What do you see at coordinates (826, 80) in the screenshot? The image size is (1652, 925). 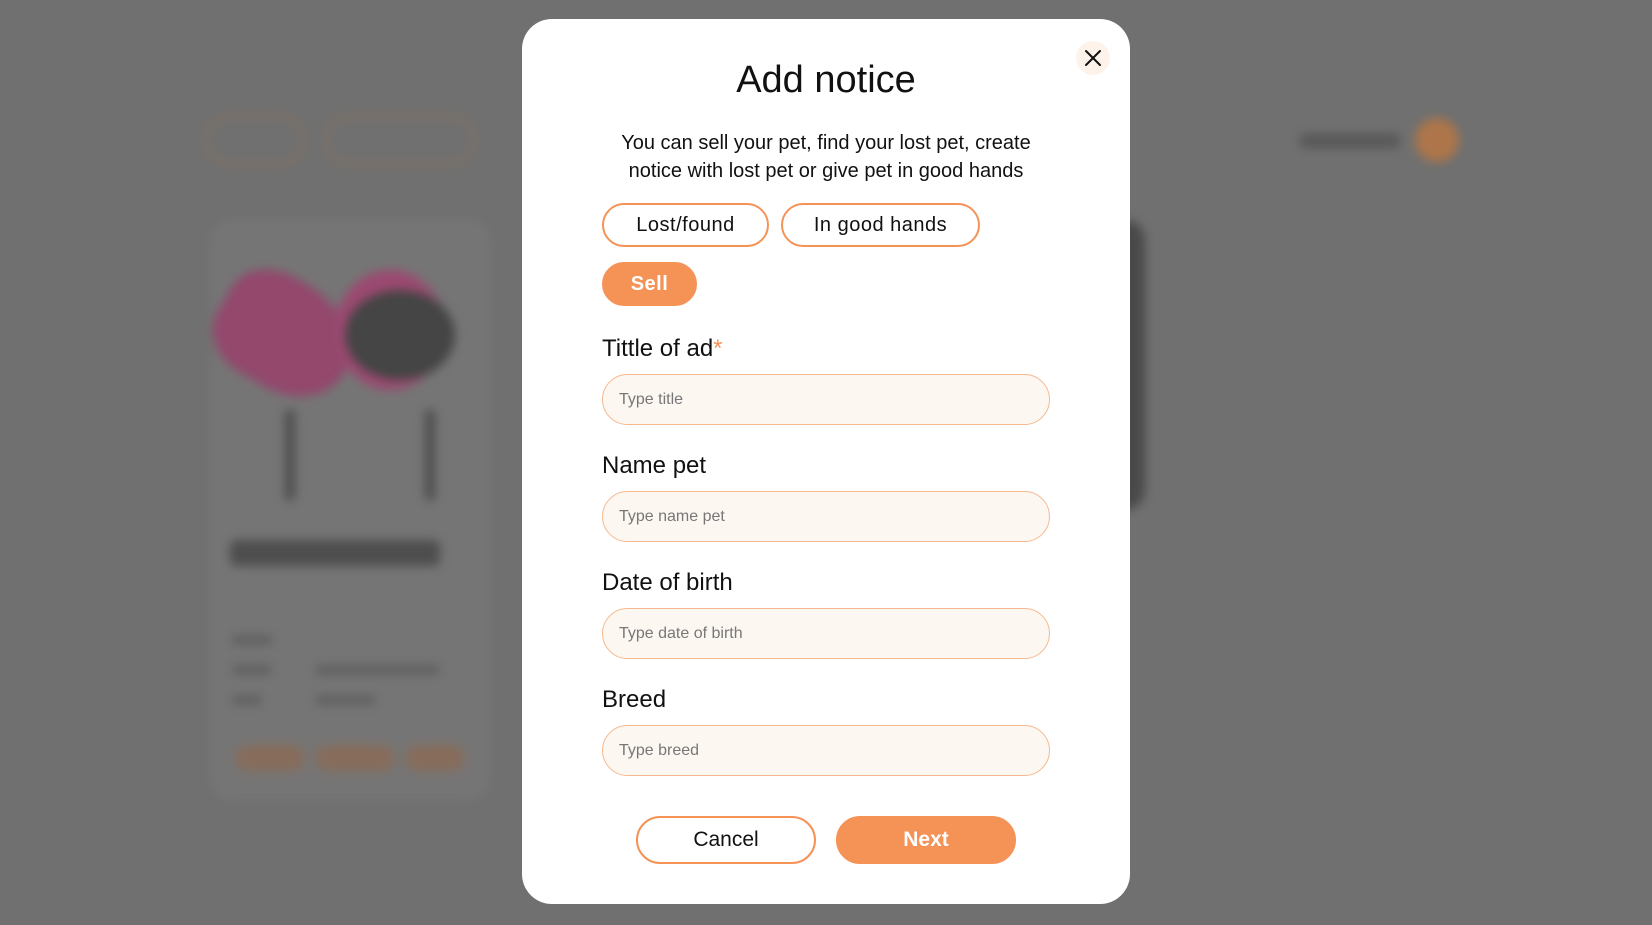 I see `modal-title: Add notice` at bounding box center [826, 80].